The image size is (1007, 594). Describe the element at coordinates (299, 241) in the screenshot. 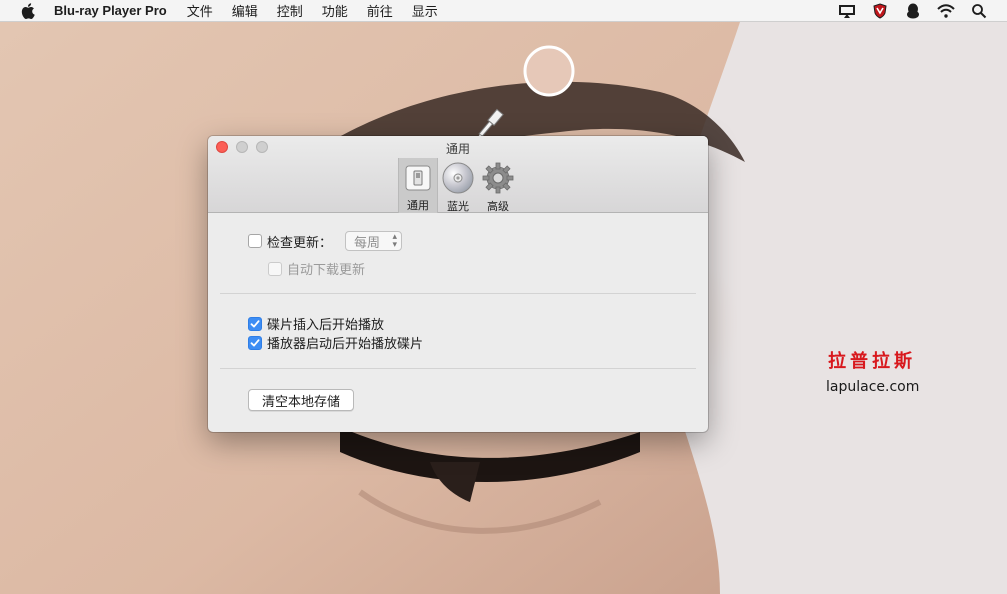

I see `check-updates-label: 检查更新：` at that location.